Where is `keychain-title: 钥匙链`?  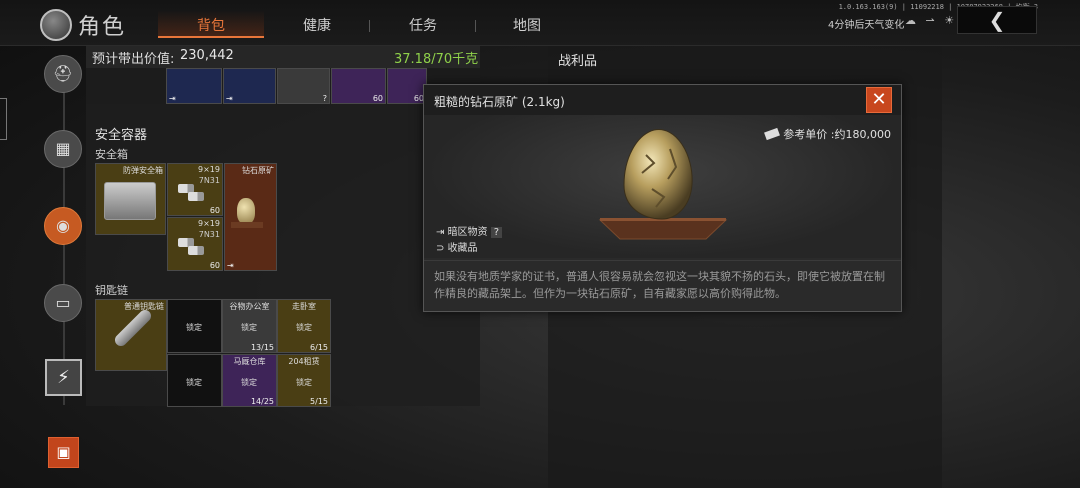
keychain-title: 钥匙链 is located at coordinates (111, 290).